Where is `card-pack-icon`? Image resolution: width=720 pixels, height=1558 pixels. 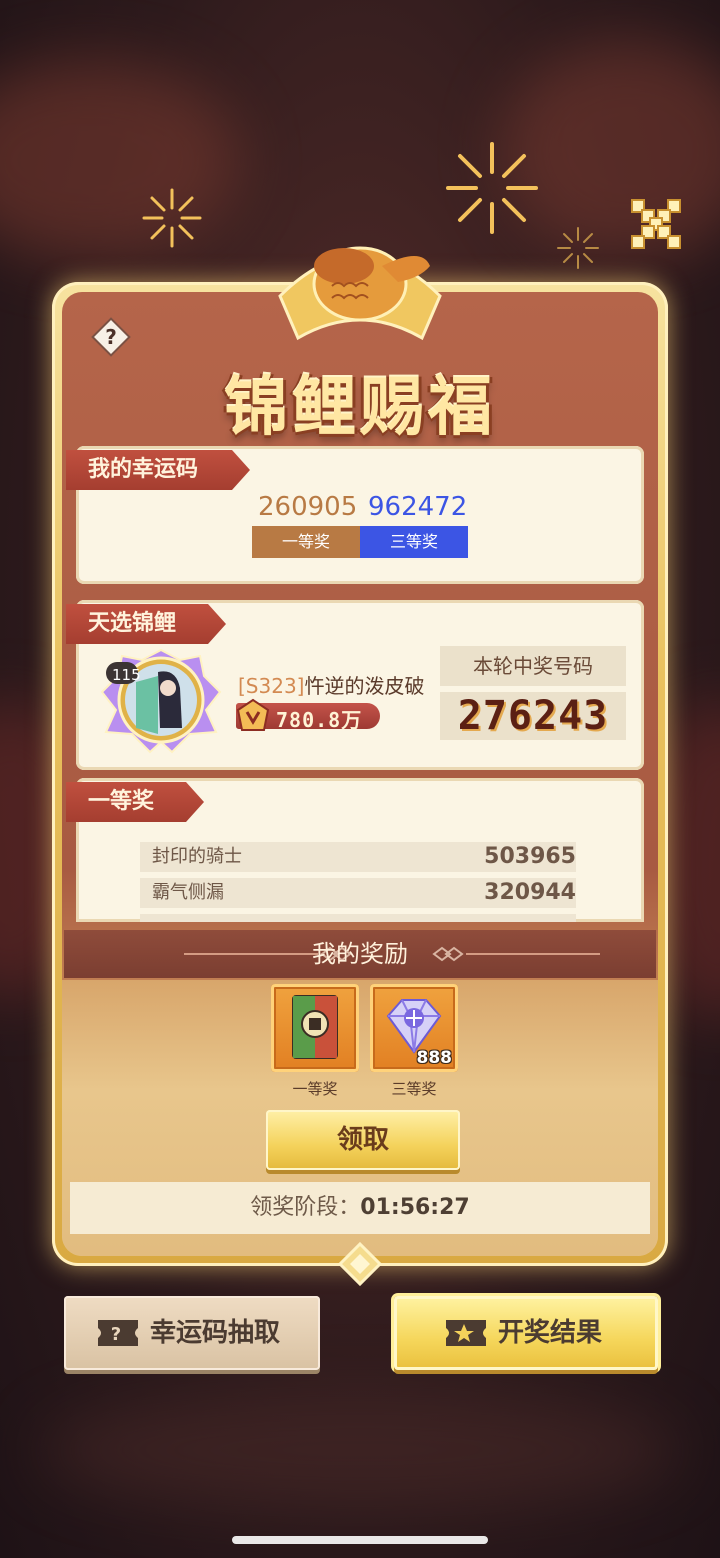
card-pack-icon is located at coordinates (315, 1027).